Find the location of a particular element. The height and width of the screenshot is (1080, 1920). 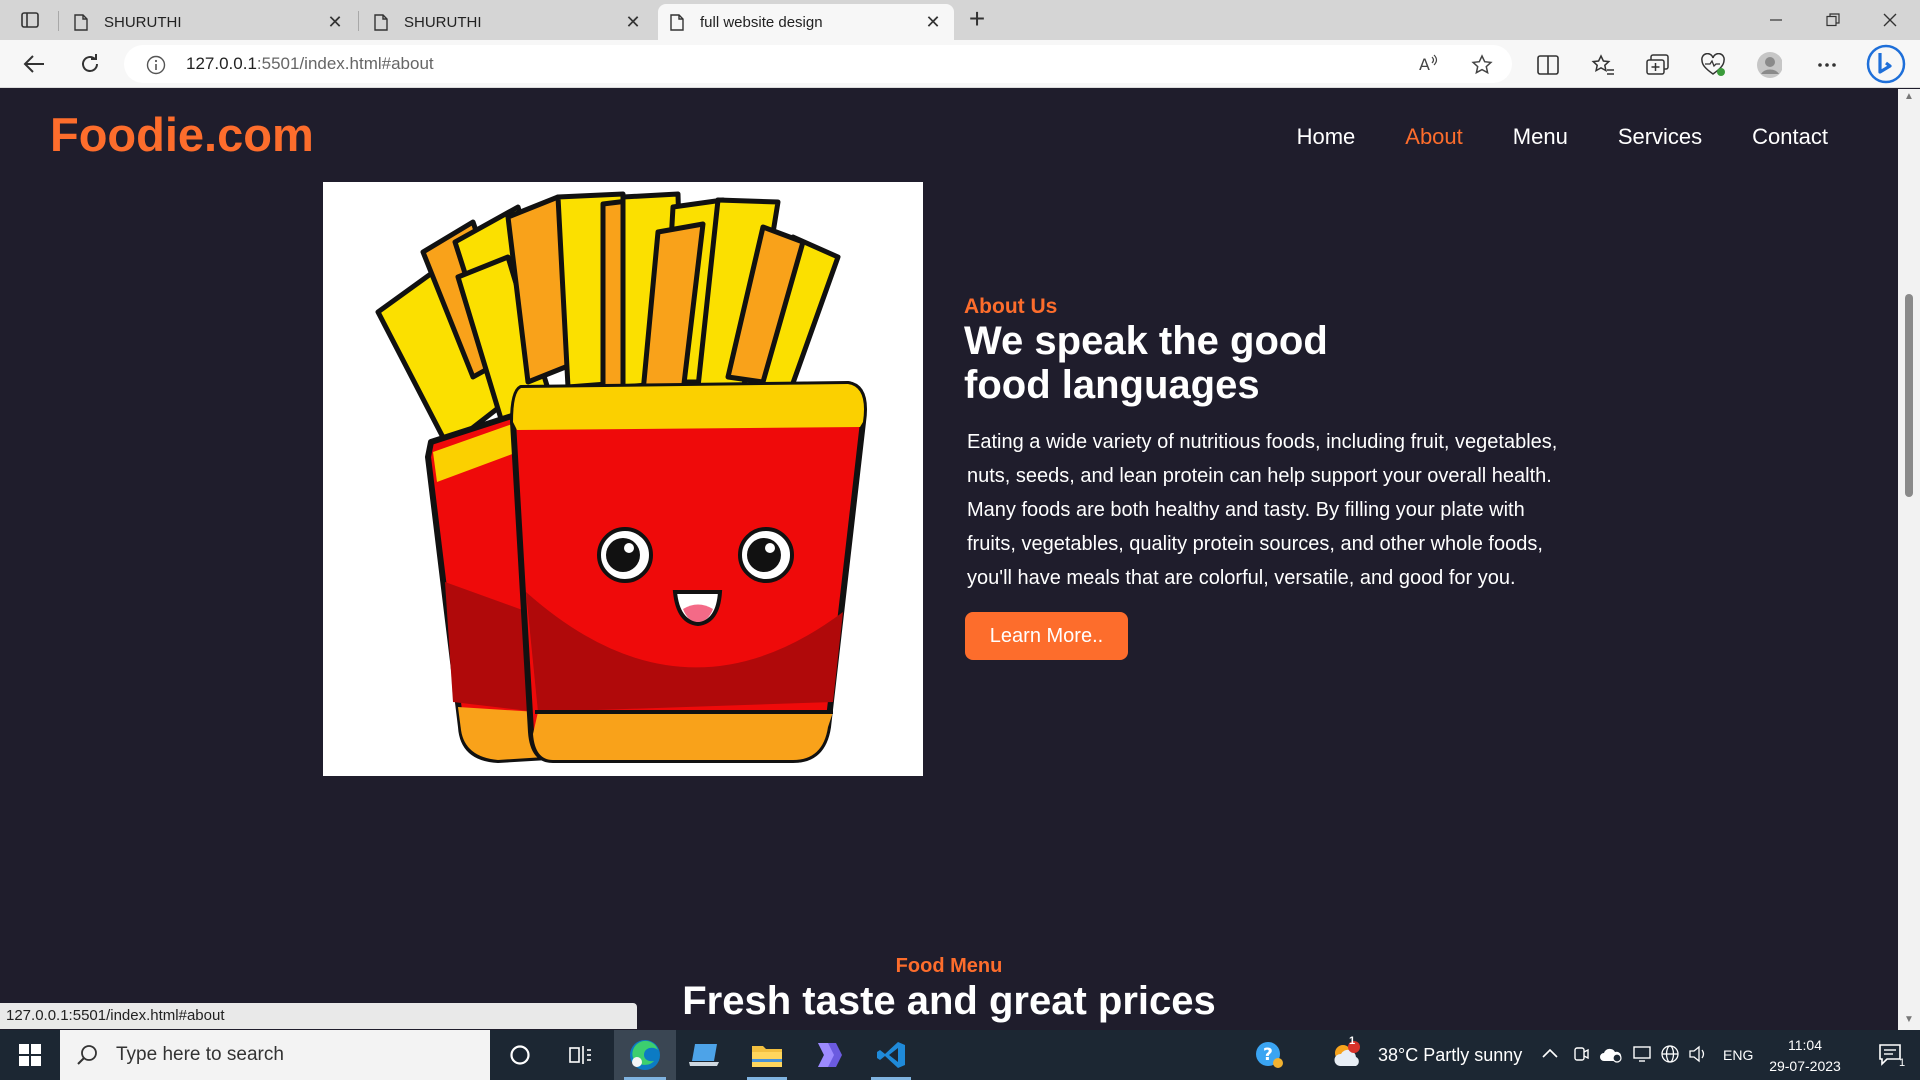

reload-button is located at coordinates (90, 64).